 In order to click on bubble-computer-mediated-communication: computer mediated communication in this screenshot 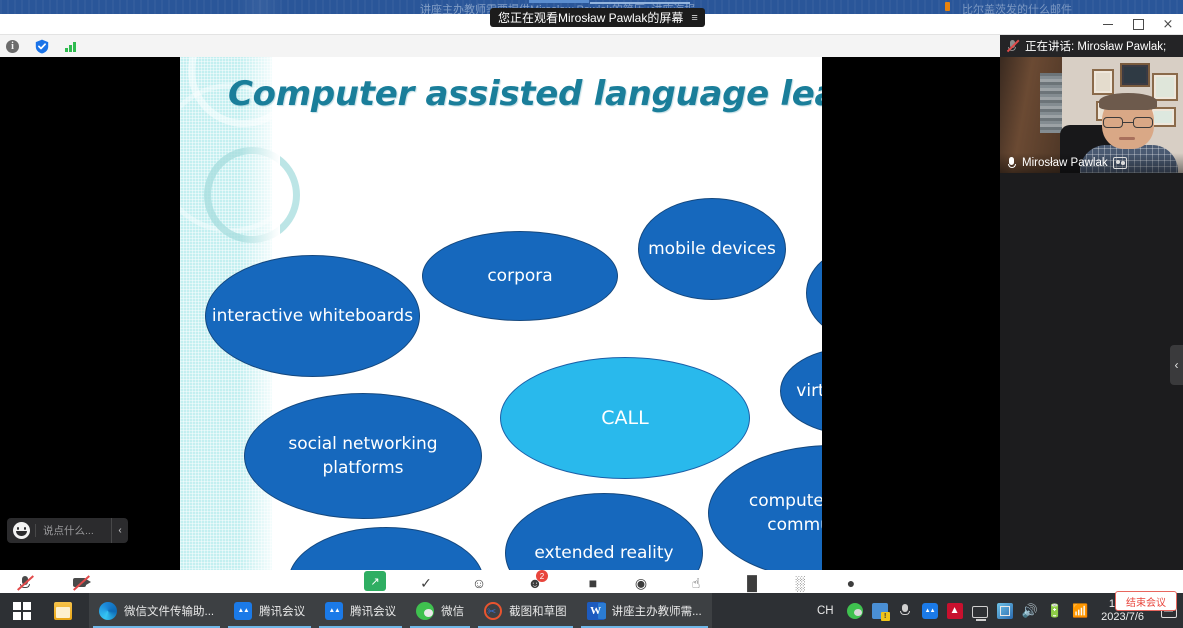, I will do `click(765, 513)`.